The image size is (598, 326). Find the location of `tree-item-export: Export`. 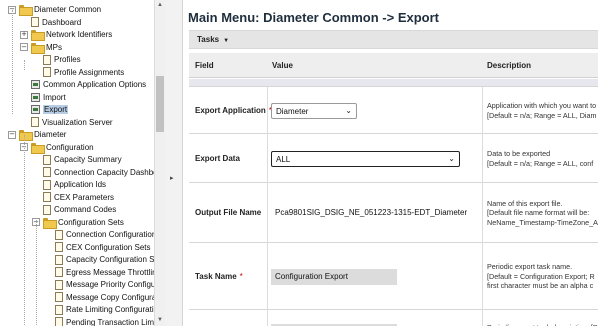

tree-item-export: Export is located at coordinates (44, 110).